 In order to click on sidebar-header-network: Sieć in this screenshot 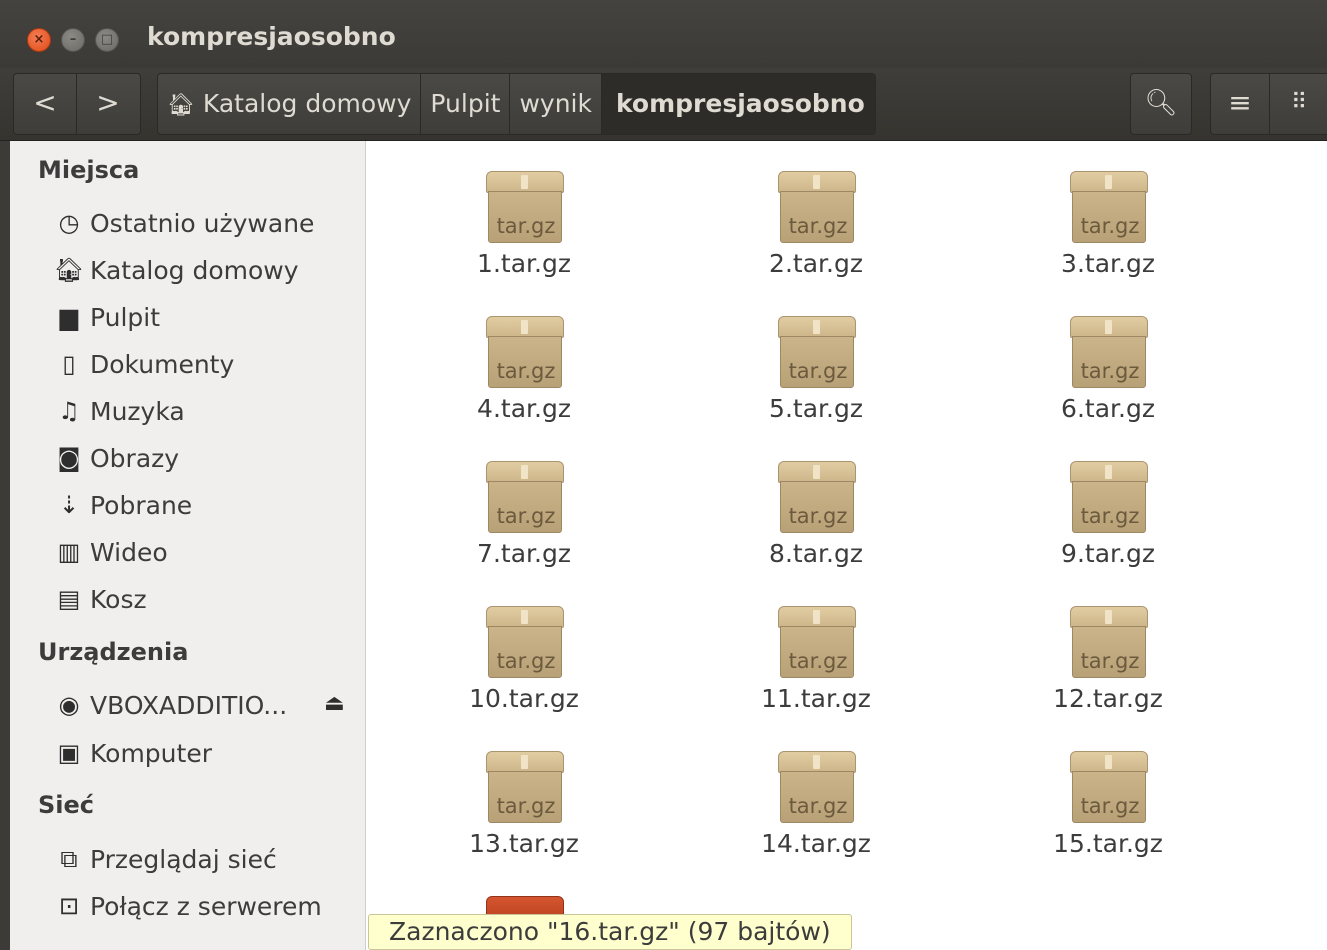, I will do `click(66, 805)`.